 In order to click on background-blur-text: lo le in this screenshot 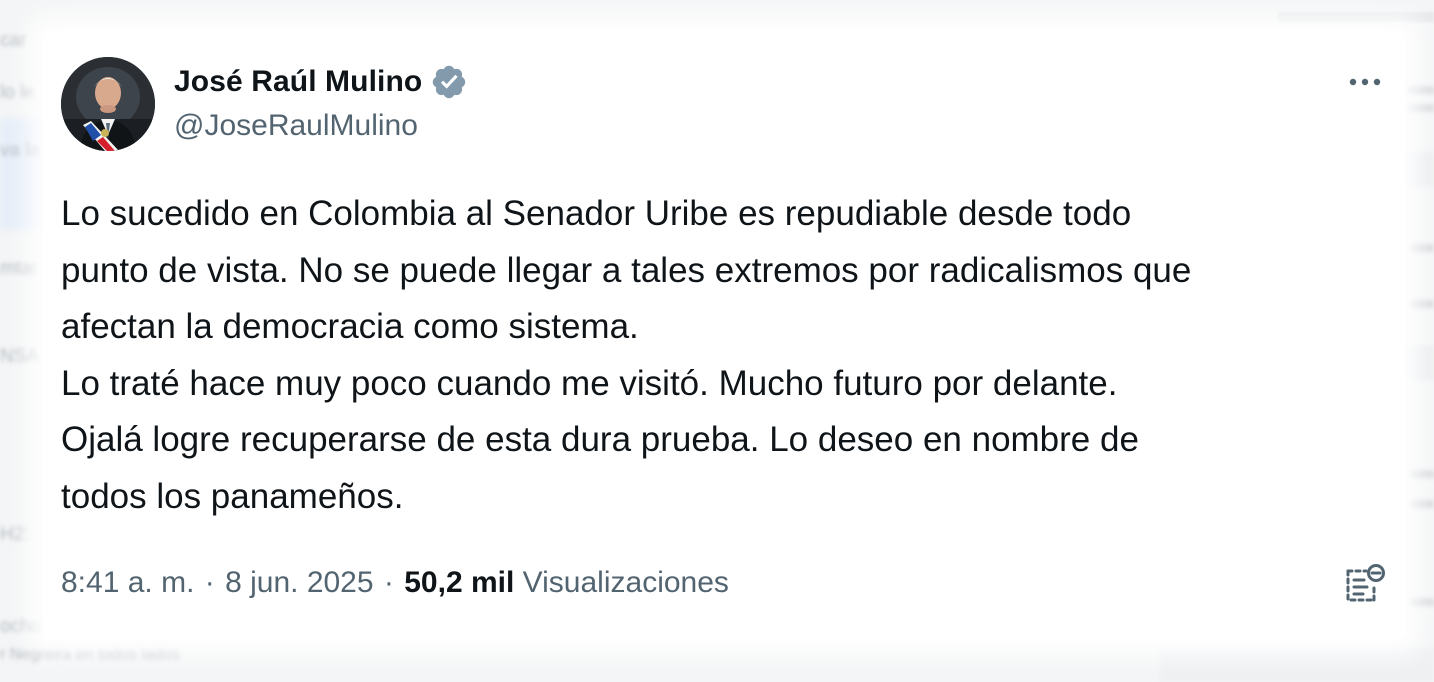, I will do `click(17, 92)`.